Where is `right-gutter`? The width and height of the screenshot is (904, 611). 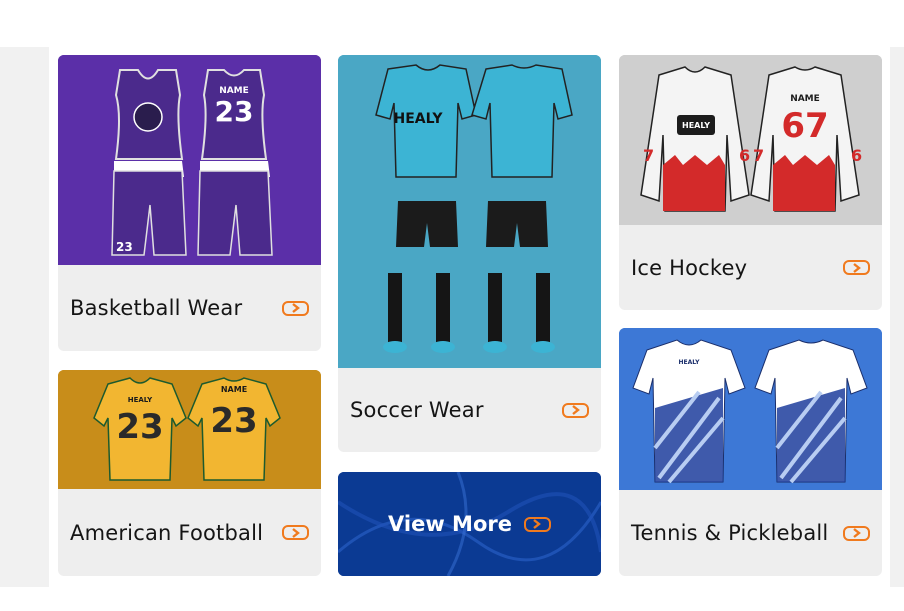
right-gutter is located at coordinates (897, 317).